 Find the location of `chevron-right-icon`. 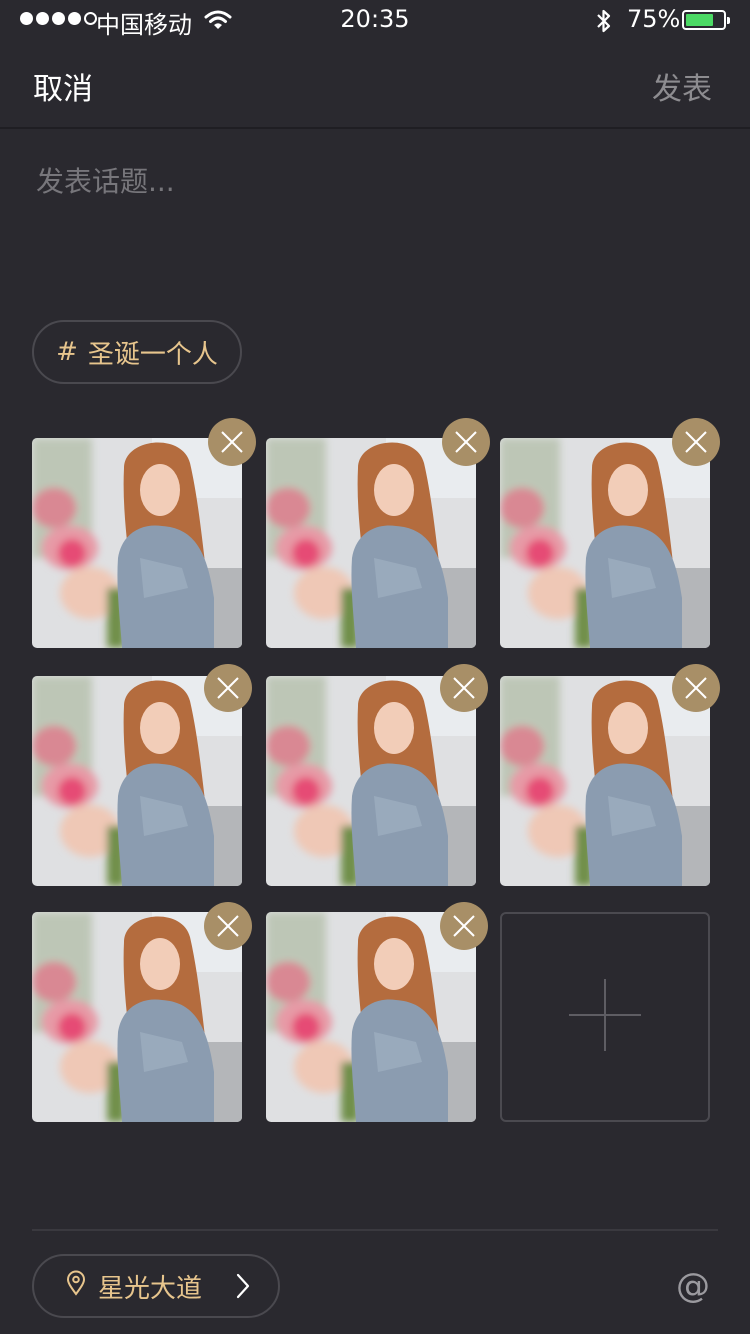

chevron-right-icon is located at coordinates (243, 1289).